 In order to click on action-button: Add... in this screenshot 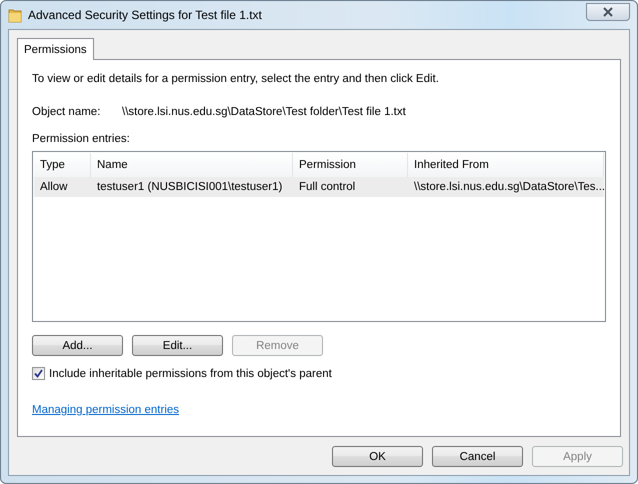, I will do `click(77, 345)`.